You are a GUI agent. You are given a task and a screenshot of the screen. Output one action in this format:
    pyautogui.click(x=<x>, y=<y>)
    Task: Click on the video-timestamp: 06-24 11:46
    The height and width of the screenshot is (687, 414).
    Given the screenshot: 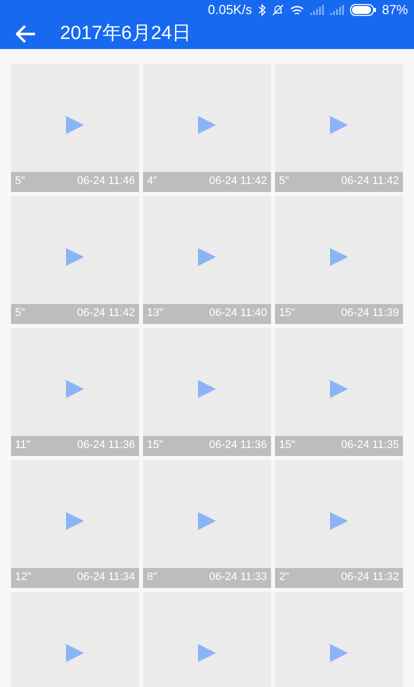 What is the action you would take?
    pyautogui.click(x=106, y=182)
    